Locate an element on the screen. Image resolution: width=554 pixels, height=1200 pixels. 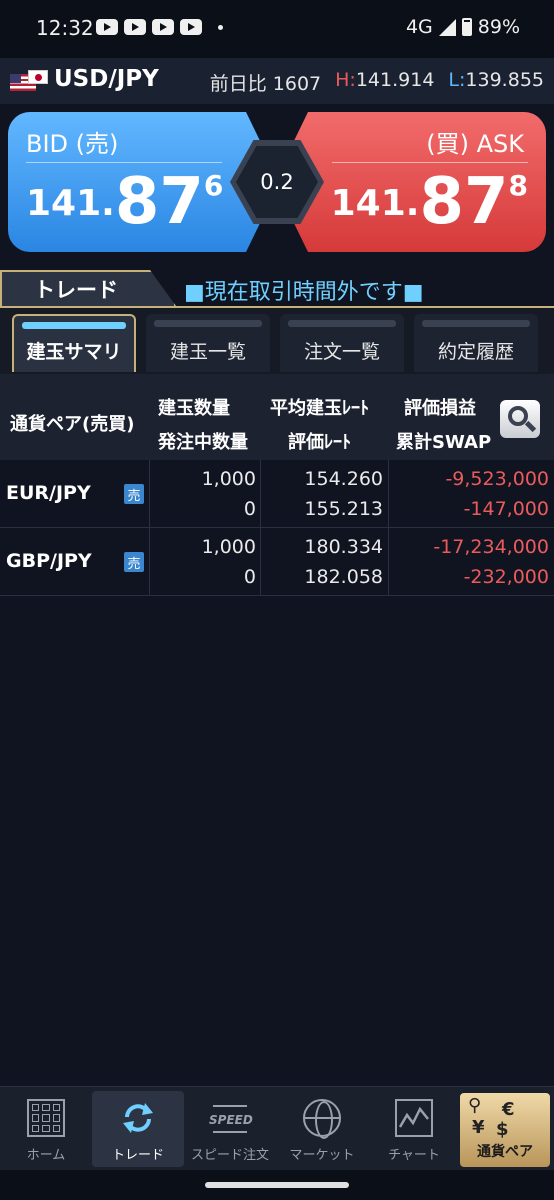
home-indicator is located at coordinates (277, 1185).